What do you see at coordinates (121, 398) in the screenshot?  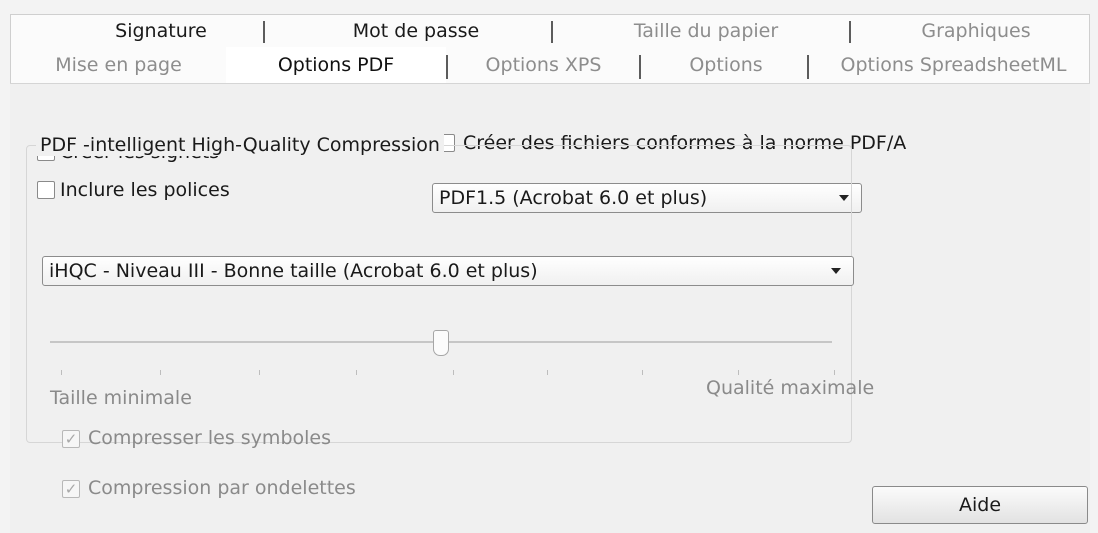 I see `slider-min-label: Taille minimale` at bounding box center [121, 398].